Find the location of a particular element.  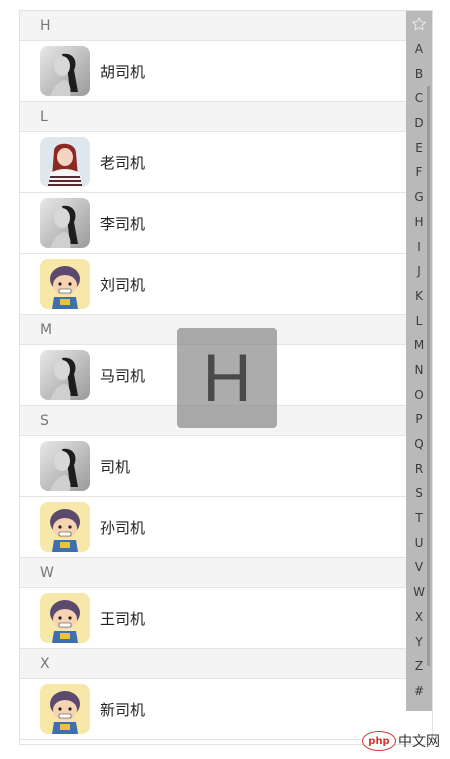

section-header-x: X is located at coordinates (213, 664).